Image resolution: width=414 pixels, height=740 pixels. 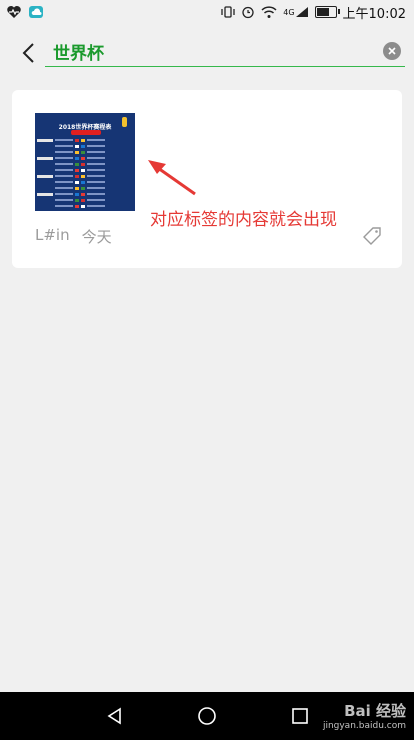 I want to click on status-left-icons, so click(x=22, y=12).